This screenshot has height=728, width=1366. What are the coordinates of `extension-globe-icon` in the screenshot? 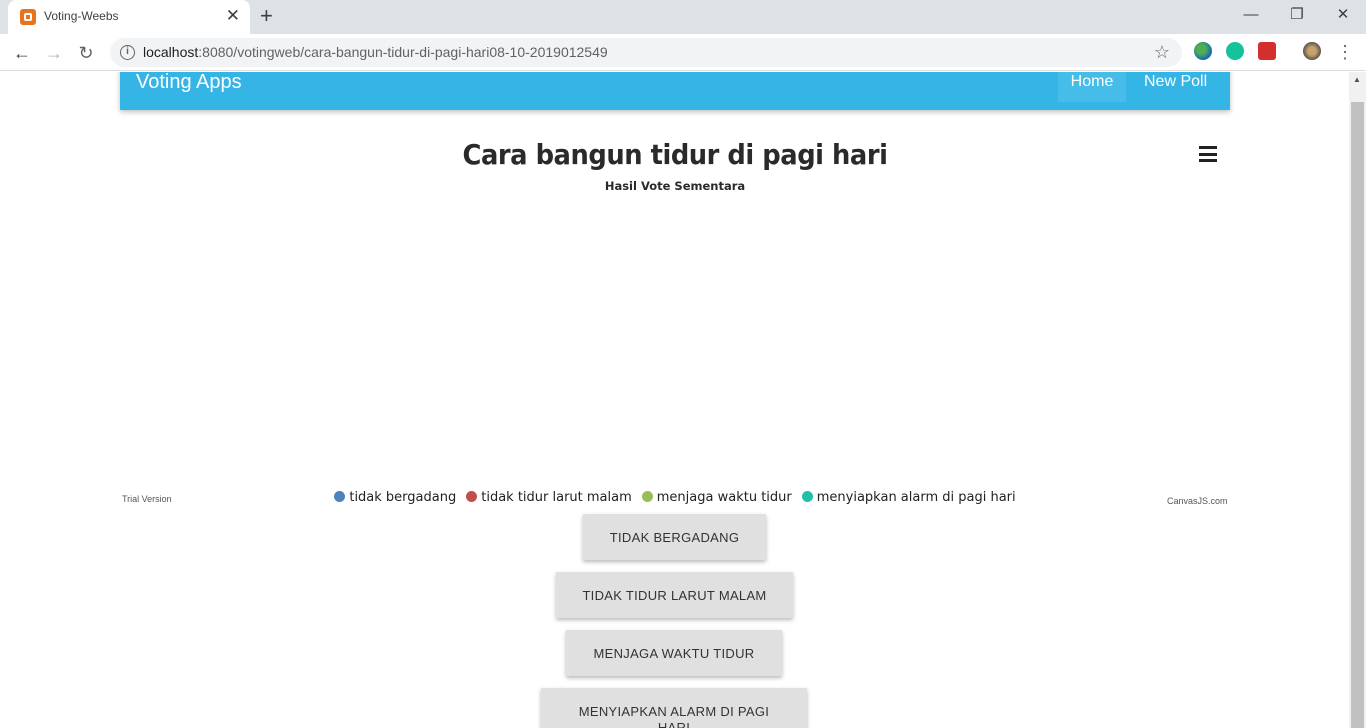 It's located at (1203, 51).